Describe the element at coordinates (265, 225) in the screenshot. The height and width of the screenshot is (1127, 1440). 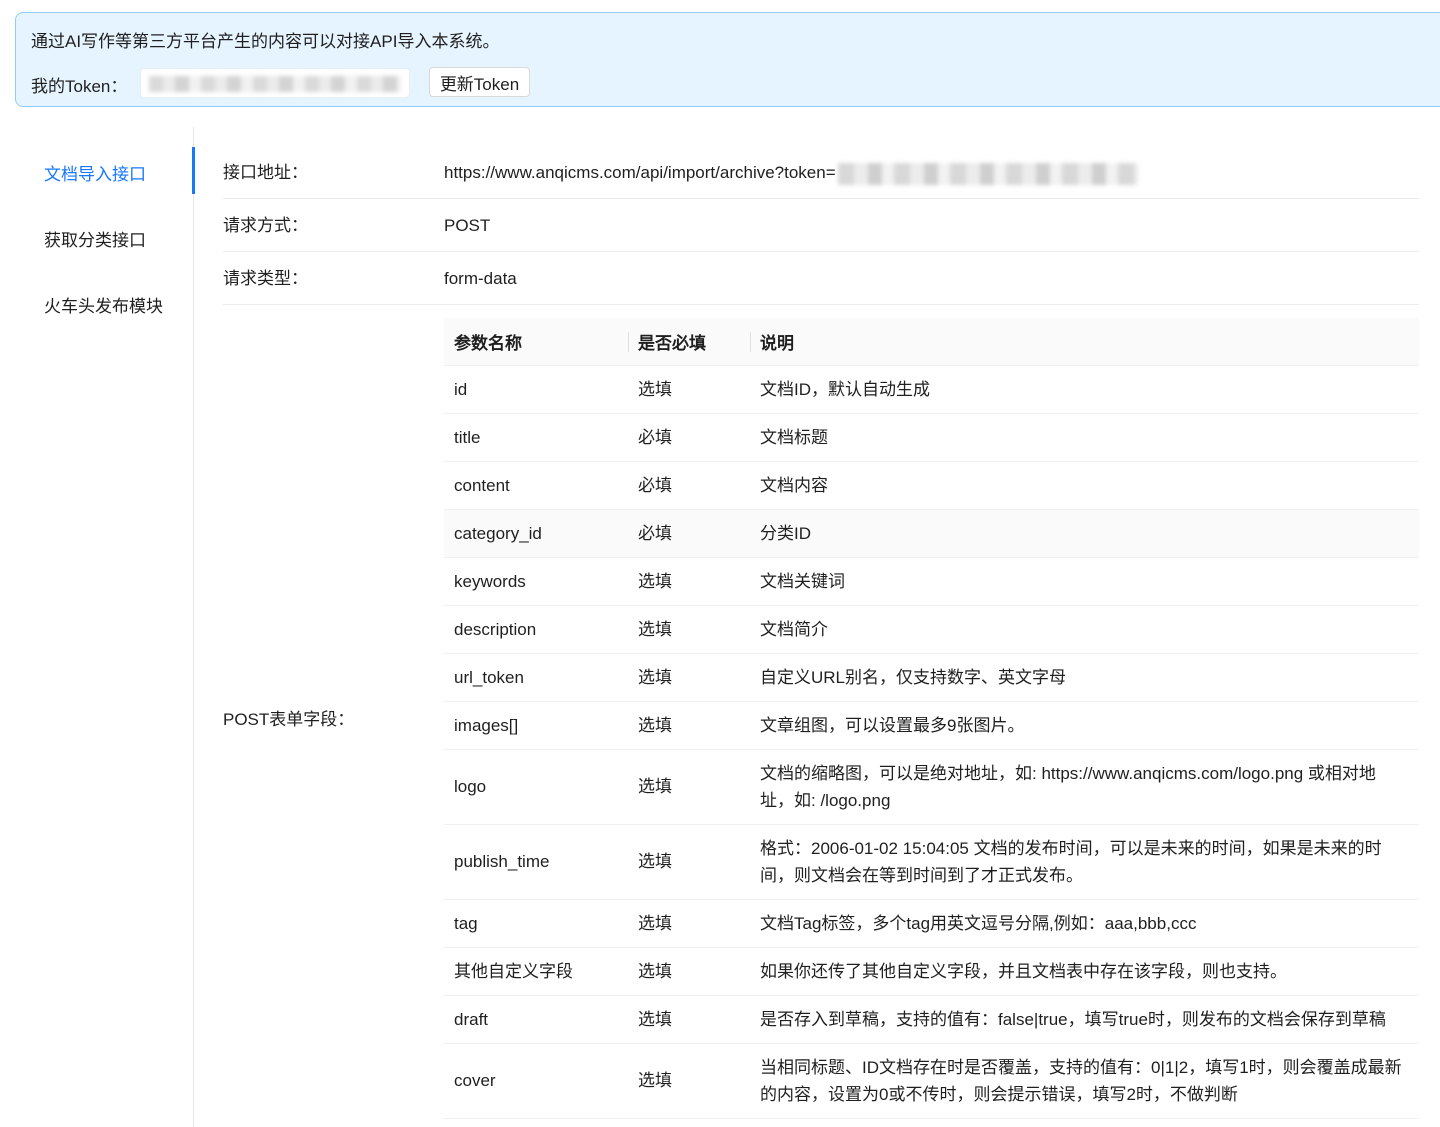
I see `method-label: 请求方式：` at that location.